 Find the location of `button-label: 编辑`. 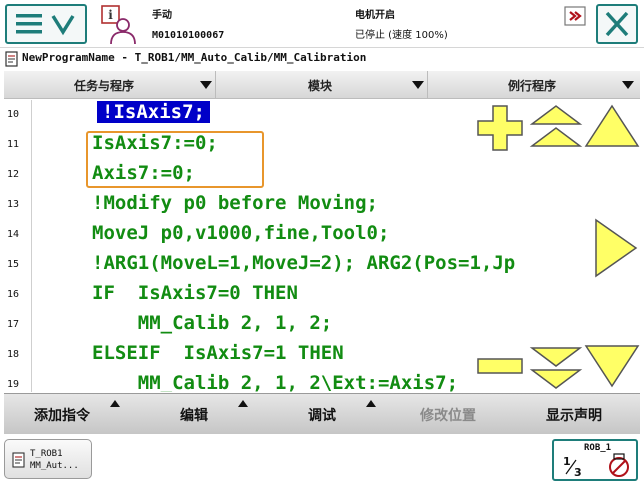

button-label: 编辑 is located at coordinates (194, 416).